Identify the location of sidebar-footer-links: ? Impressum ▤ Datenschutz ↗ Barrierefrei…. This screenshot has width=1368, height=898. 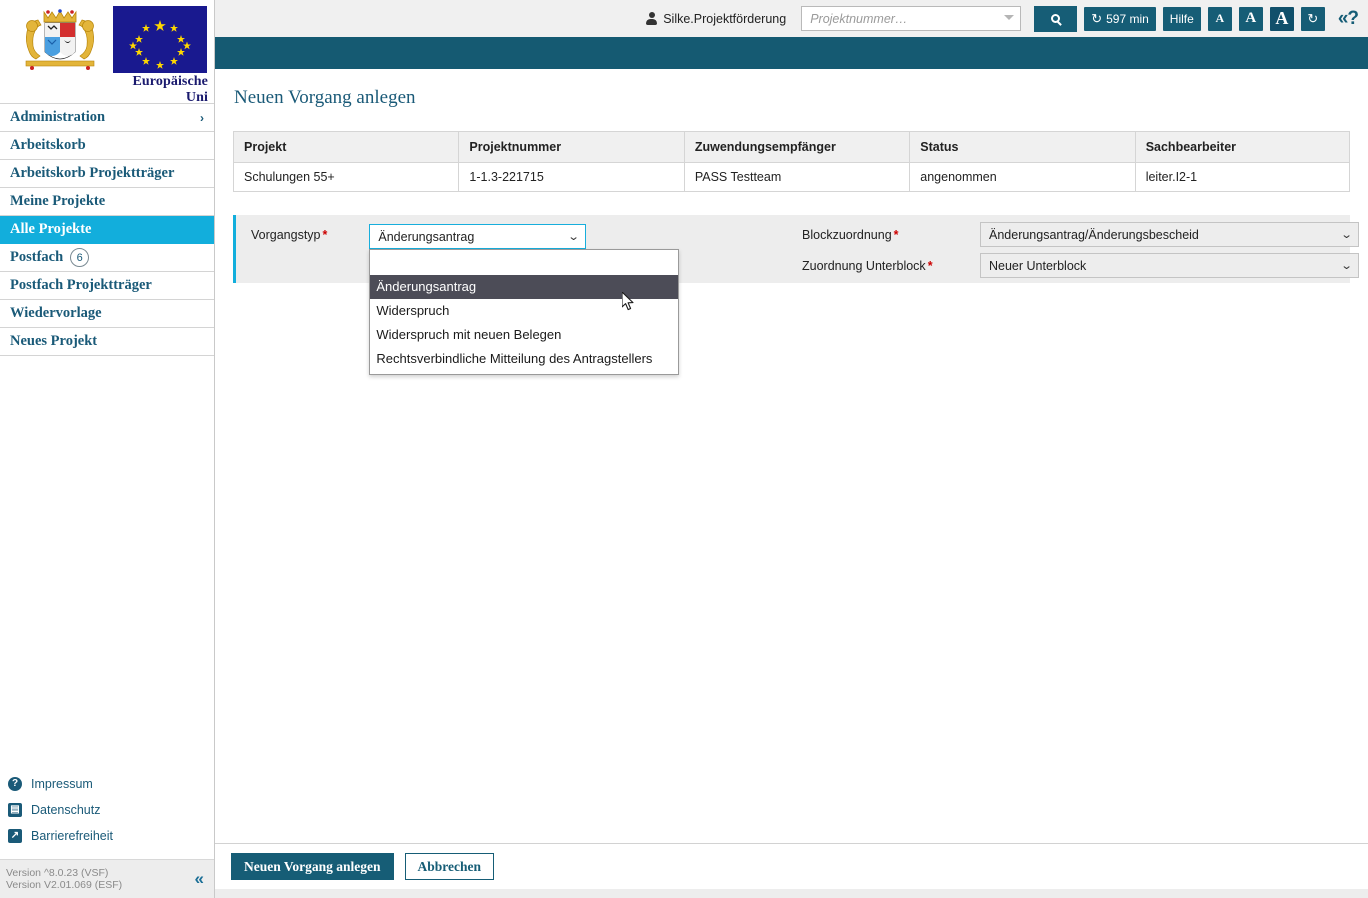
(107, 812).